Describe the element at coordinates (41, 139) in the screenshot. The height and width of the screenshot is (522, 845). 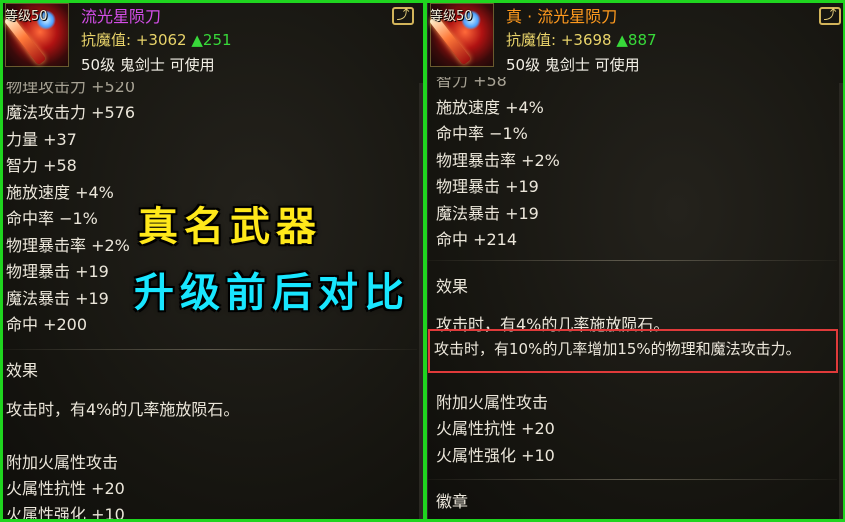
I see `stat-line: 力量 +37` at that location.